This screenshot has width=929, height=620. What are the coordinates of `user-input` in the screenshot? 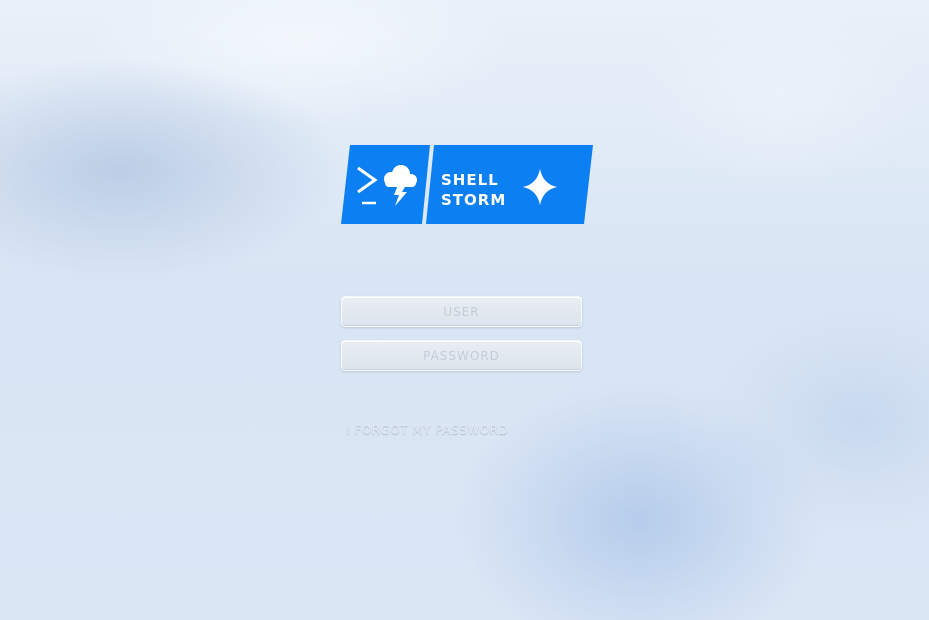 It's located at (461, 311).